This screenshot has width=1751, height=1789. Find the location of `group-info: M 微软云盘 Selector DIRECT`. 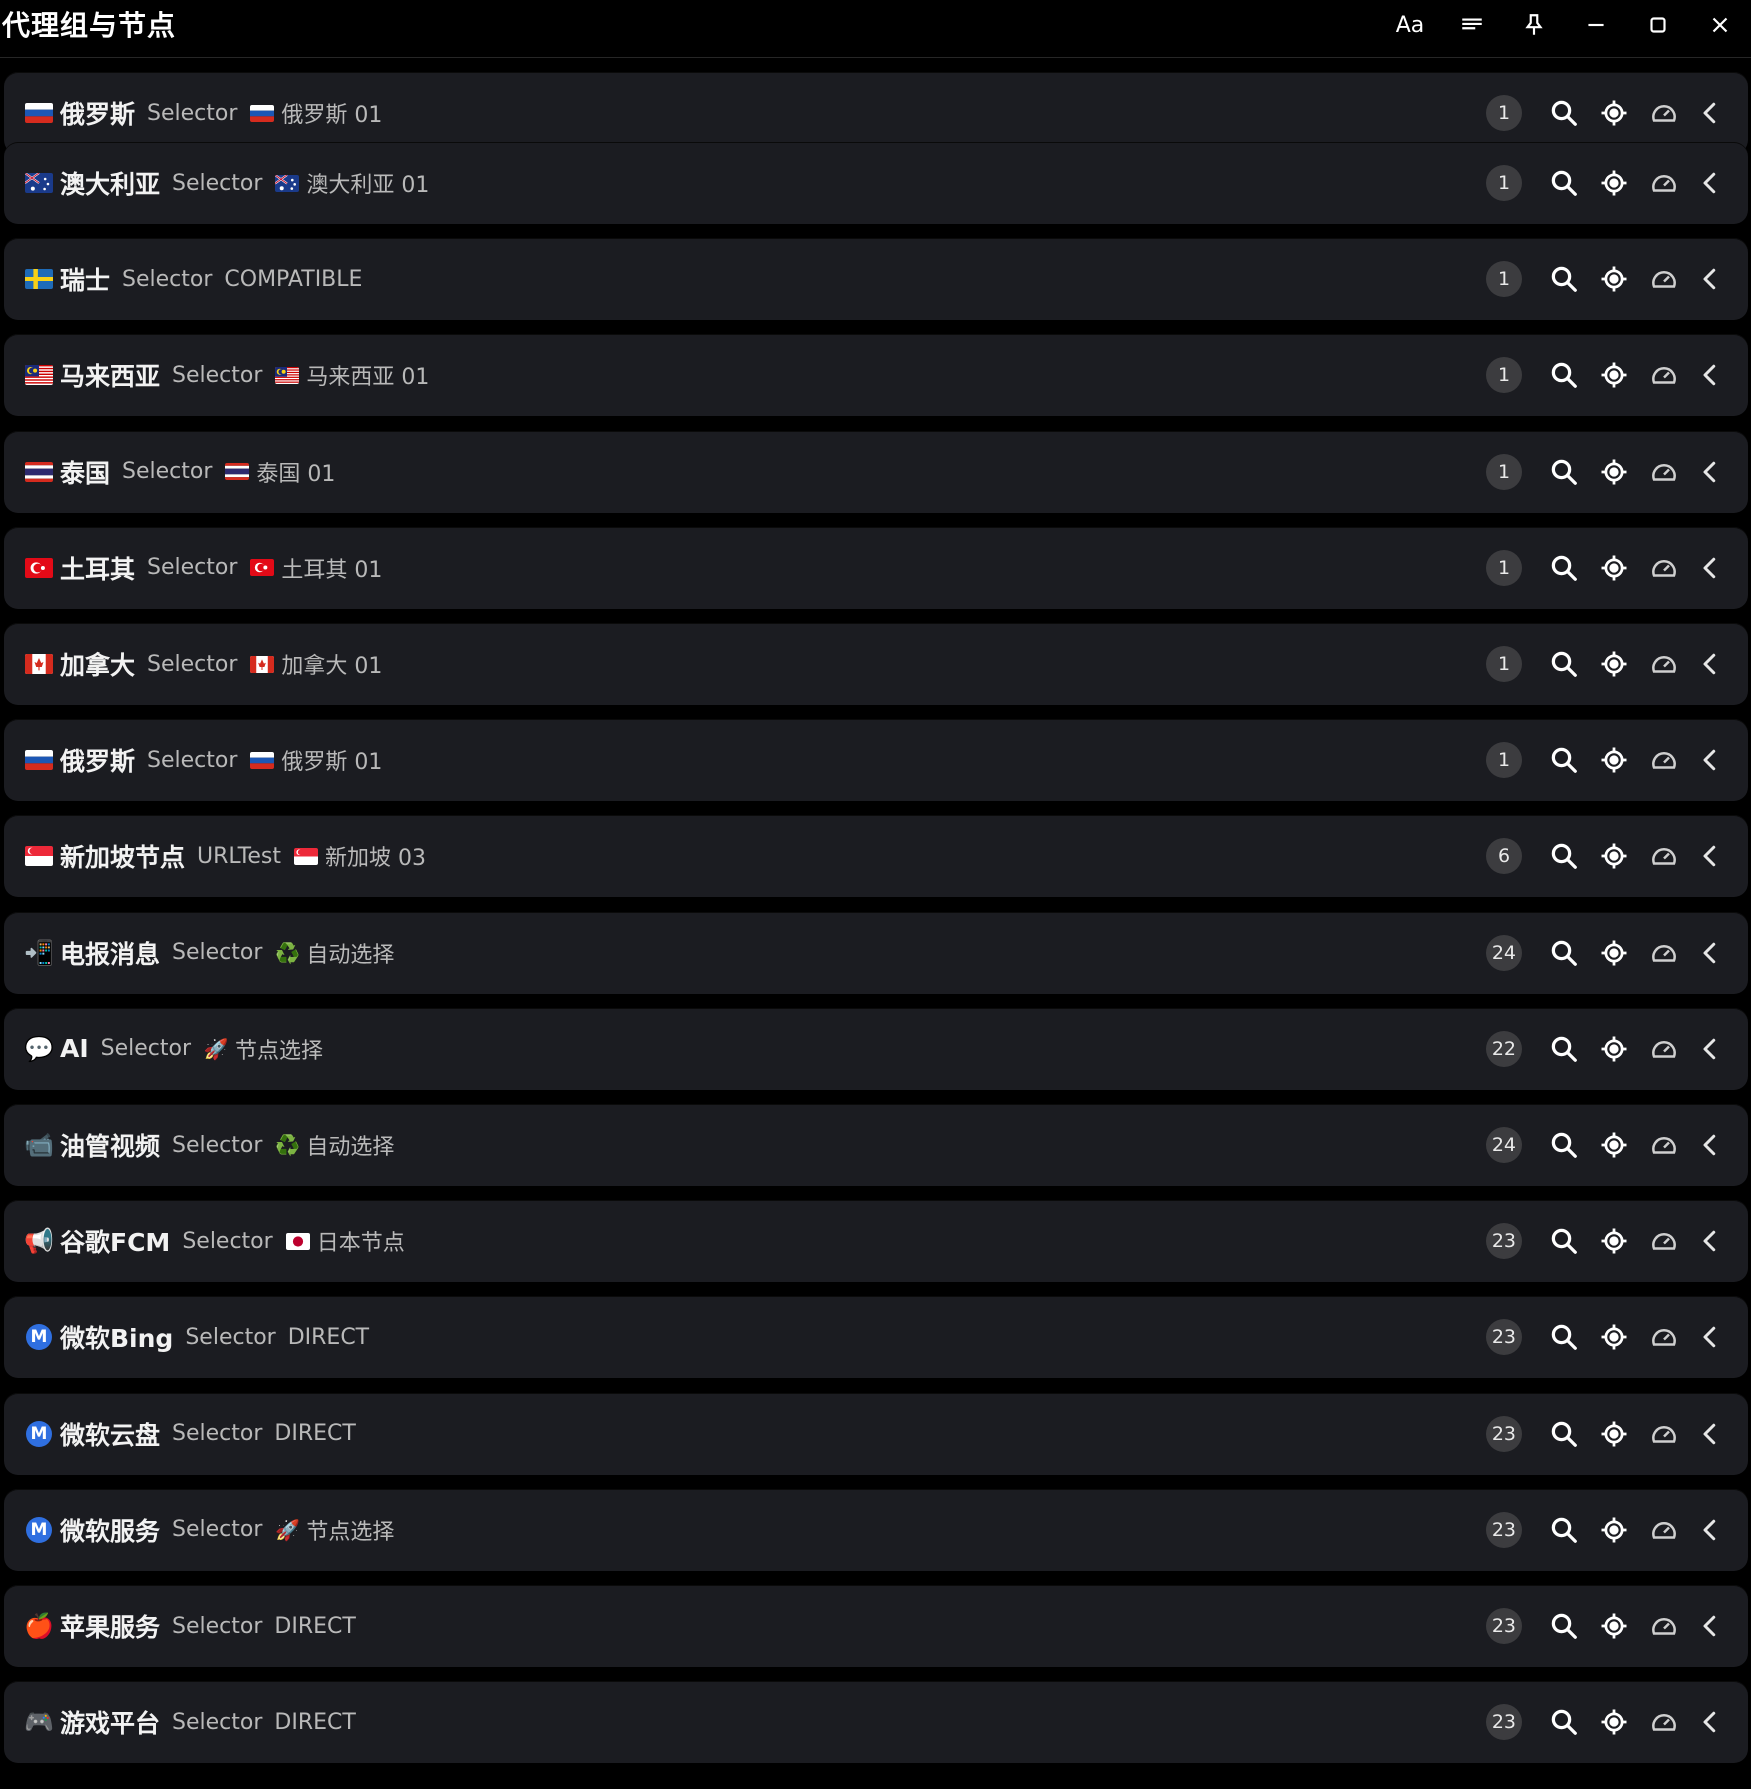

group-info: M 微软云盘 Selector DIRECT is located at coordinates (190, 1434).